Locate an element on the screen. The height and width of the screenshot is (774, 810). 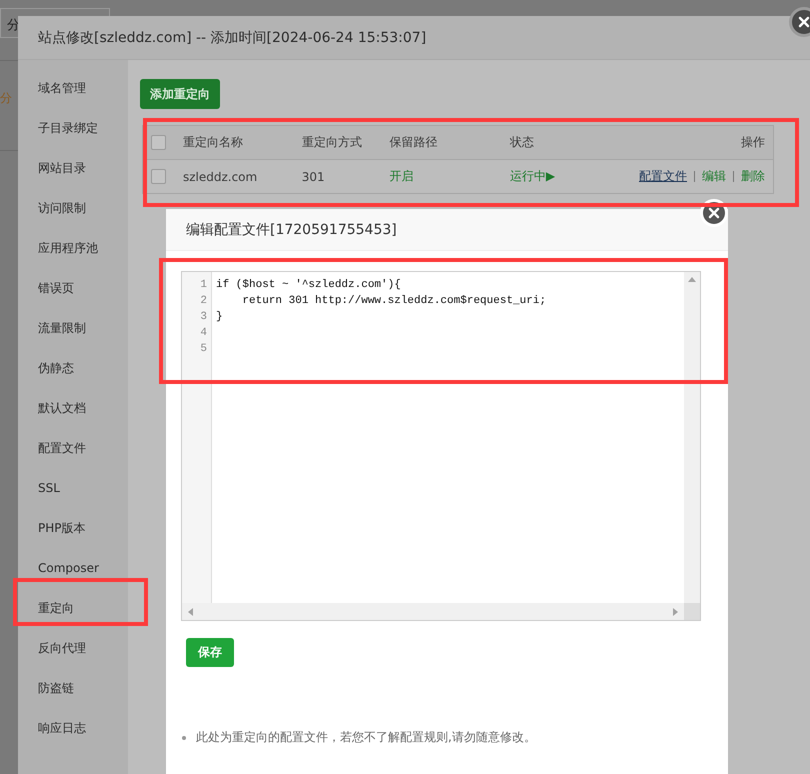
sidebar-item: 流量限制 is located at coordinates (73, 328).